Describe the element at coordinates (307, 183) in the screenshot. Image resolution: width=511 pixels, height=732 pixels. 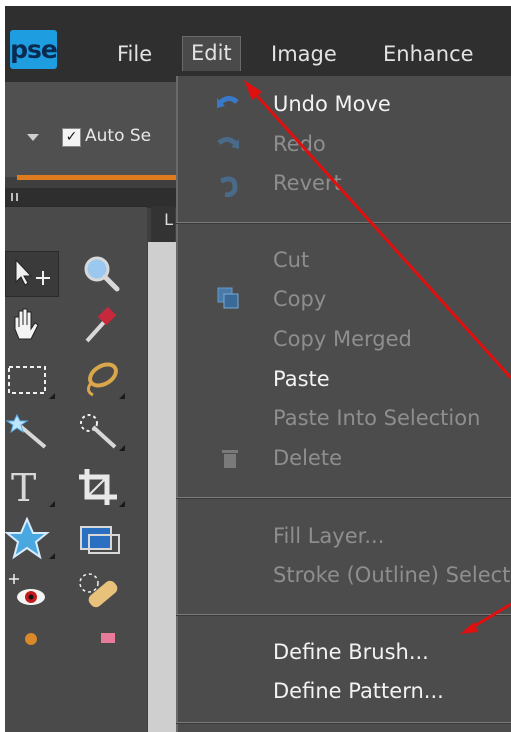
I see `menu-revert: Revert` at that location.